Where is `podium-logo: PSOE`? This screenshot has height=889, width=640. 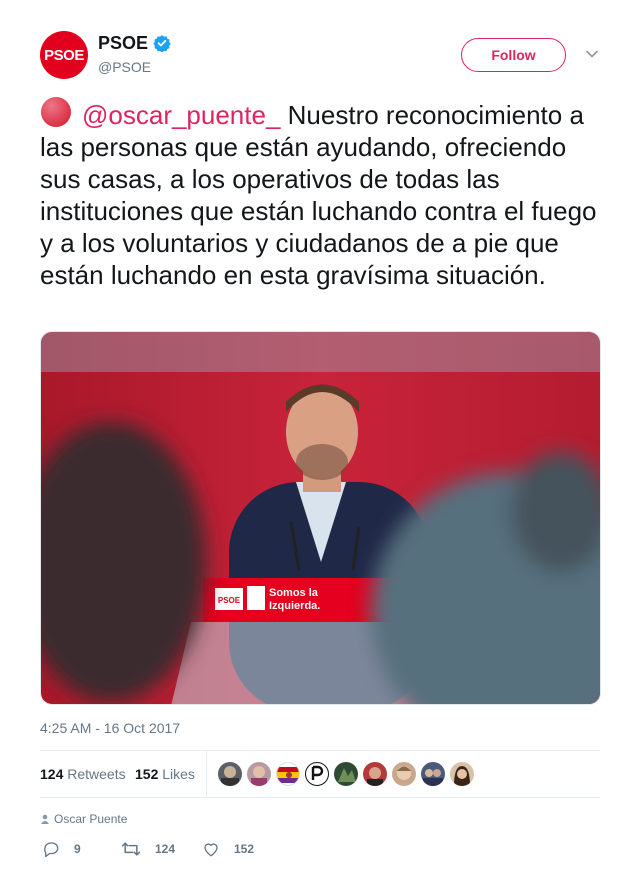 podium-logo: PSOE is located at coordinates (229, 600).